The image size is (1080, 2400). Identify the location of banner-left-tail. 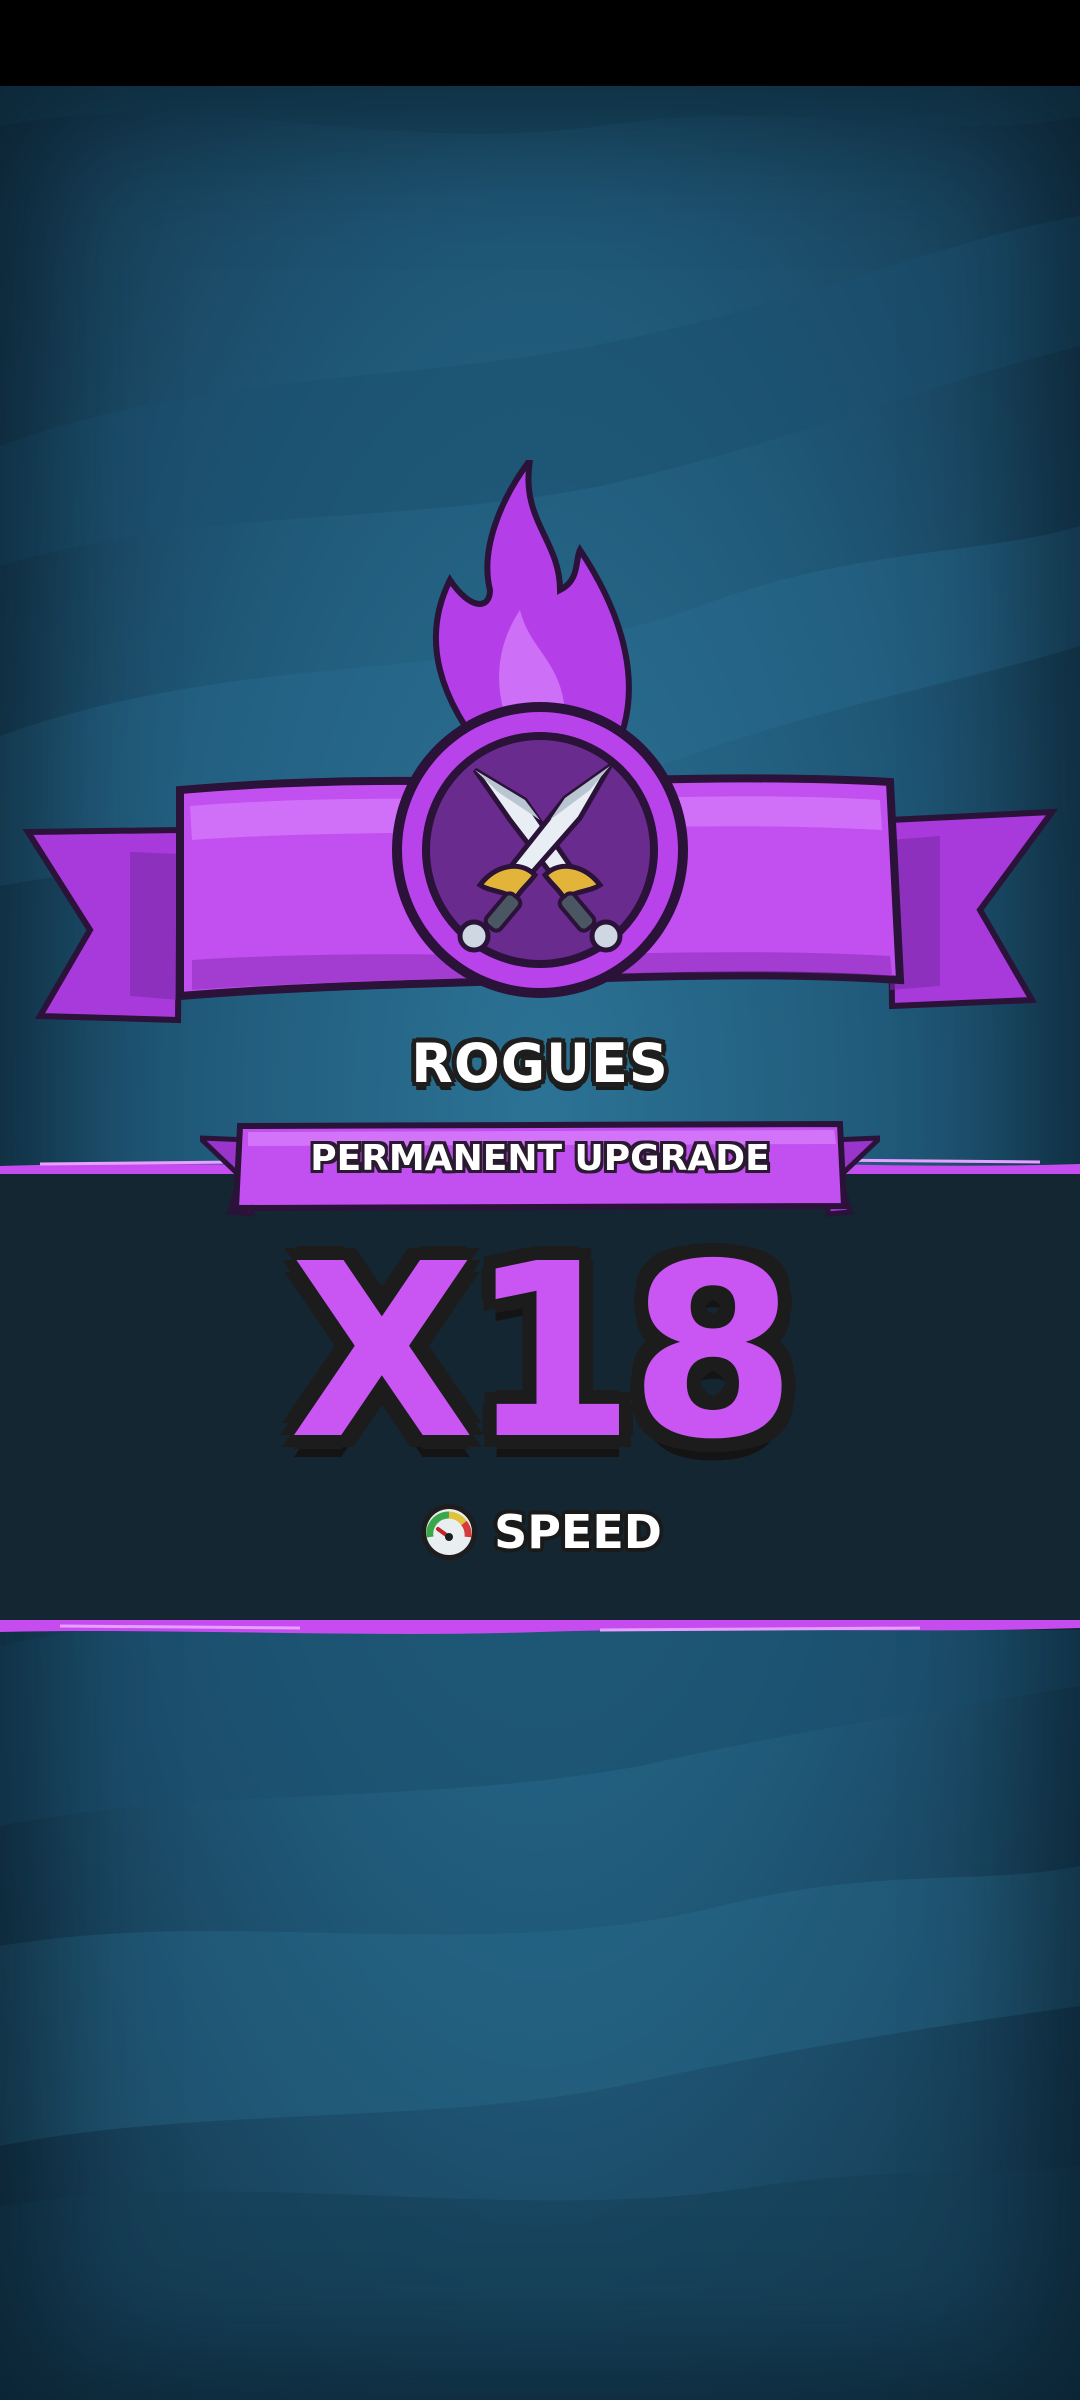
(103, 925).